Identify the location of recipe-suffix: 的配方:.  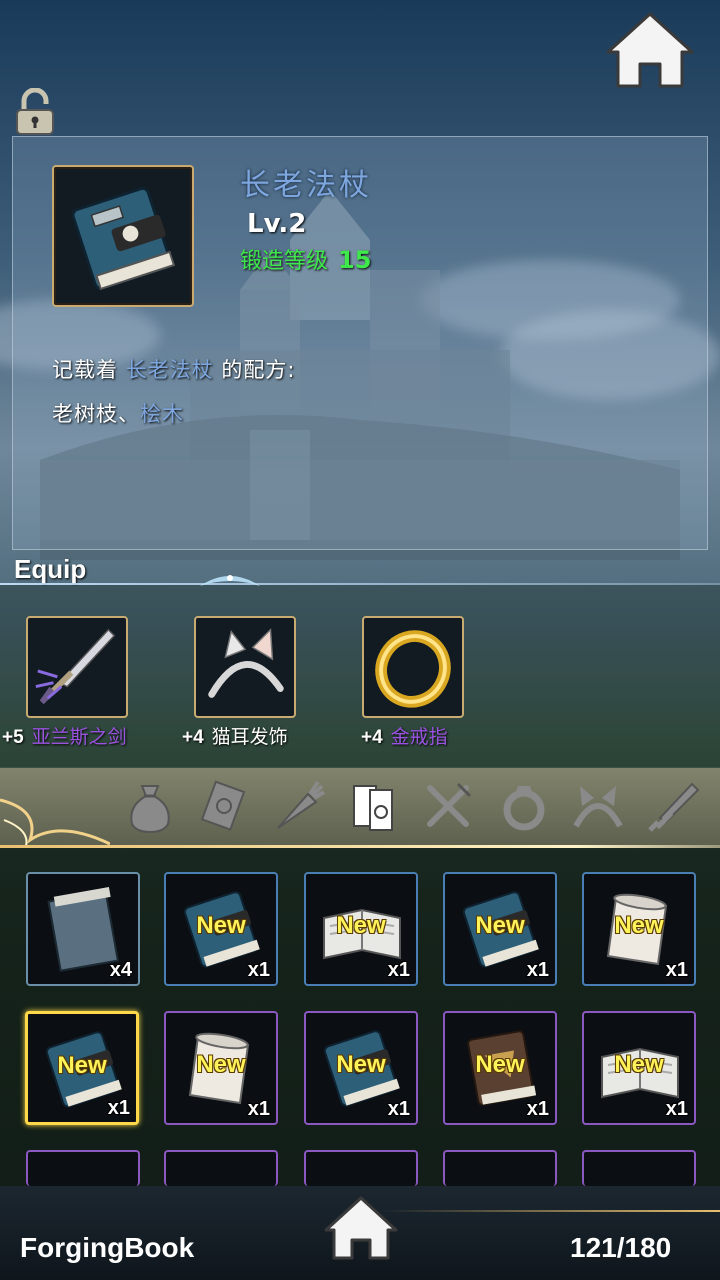
(258, 370).